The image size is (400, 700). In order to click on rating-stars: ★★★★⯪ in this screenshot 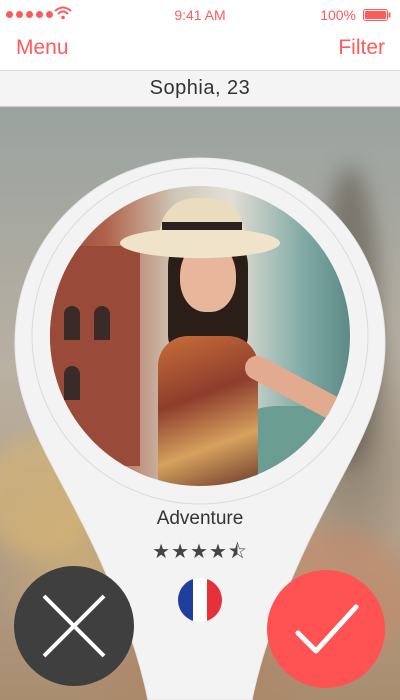, I will do `click(200, 552)`.